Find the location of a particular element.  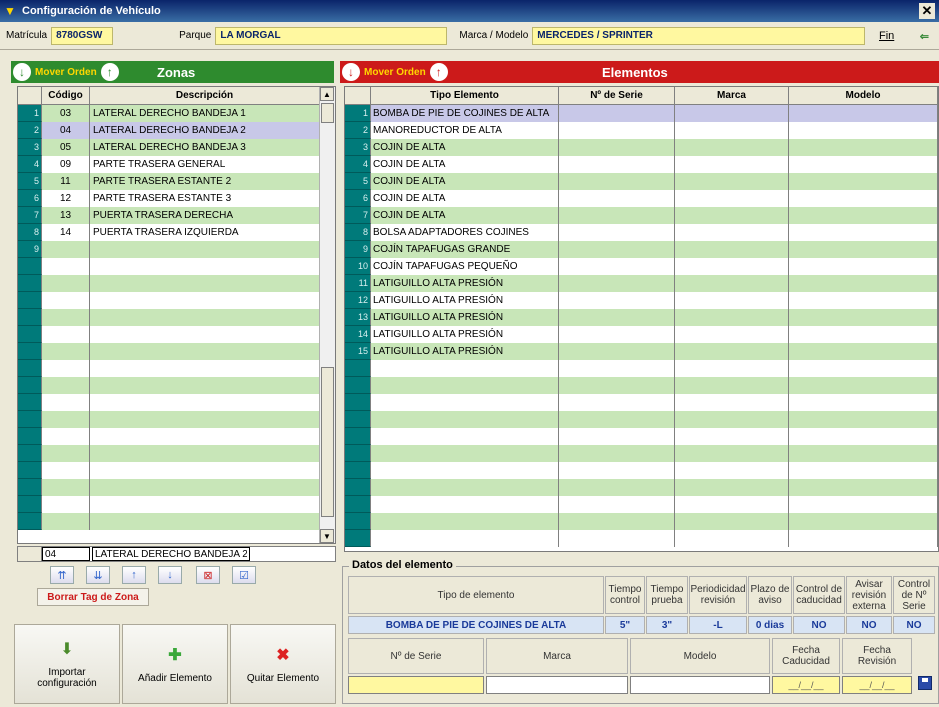

table-row: 6 12 PARTE TRASERA ESTANTE 3 is located at coordinates (176, 198).